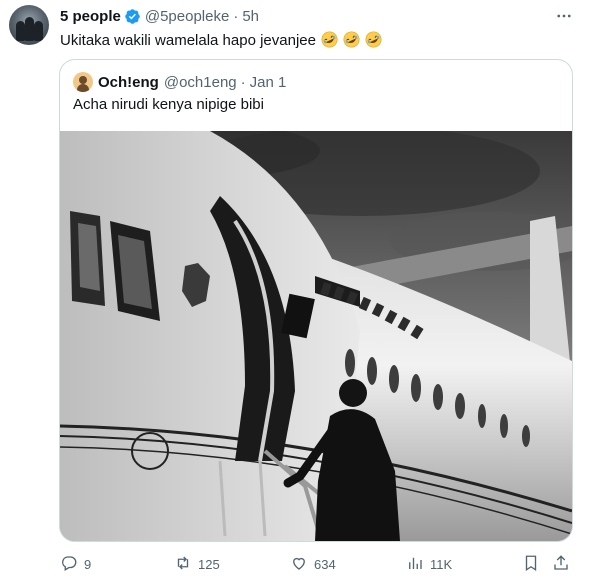 This screenshot has width=597, height=584. Describe the element at coordinates (209, 564) in the screenshot. I see `repost-count: 125` at that location.